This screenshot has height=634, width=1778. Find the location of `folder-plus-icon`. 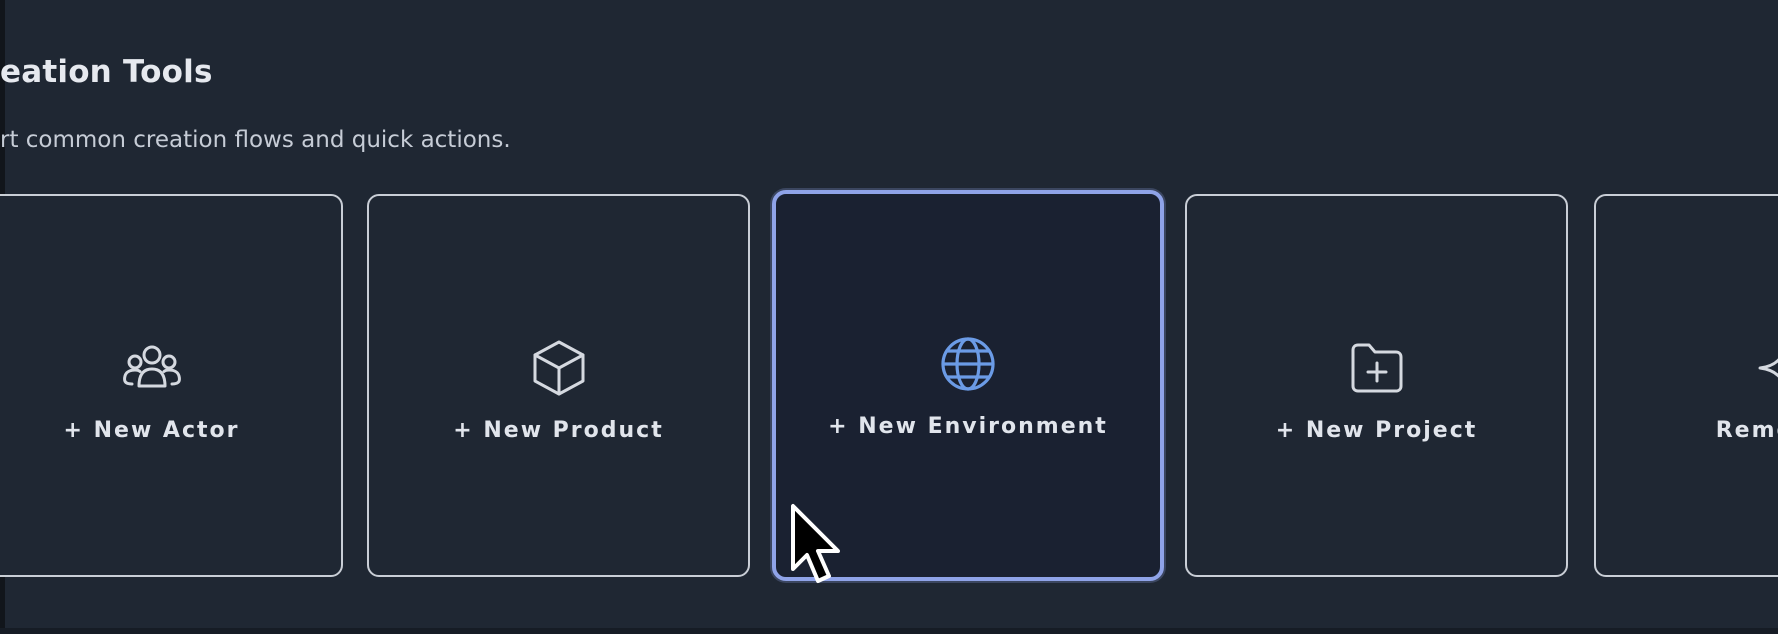

folder-plus-icon is located at coordinates (1377, 368).